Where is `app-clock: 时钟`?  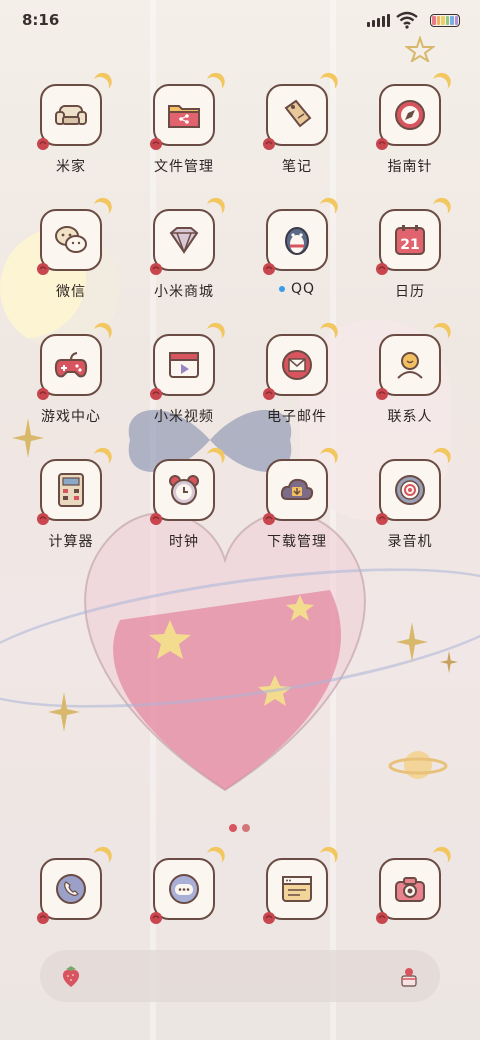
app-clock: 时钟 is located at coordinates (184, 505).